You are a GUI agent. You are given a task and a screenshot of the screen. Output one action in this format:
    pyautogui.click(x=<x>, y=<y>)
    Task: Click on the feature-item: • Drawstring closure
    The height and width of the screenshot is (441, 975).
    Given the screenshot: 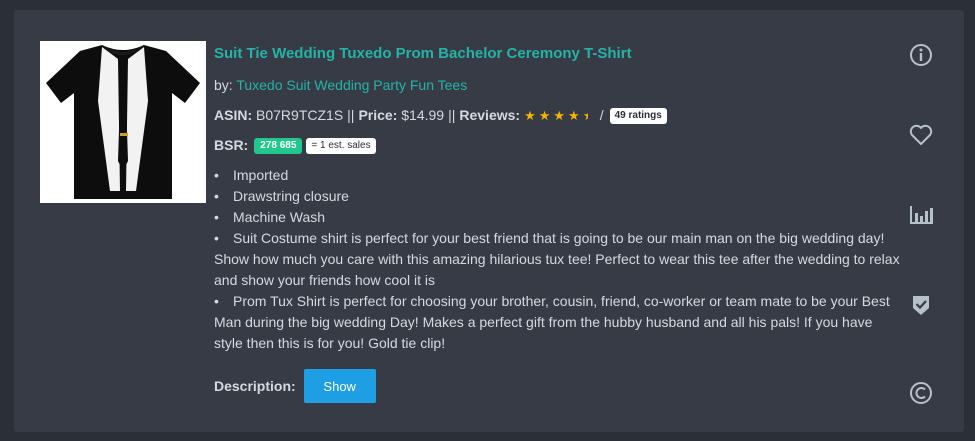 What is the action you would take?
    pyautogui.click(x=559, y=196)
    